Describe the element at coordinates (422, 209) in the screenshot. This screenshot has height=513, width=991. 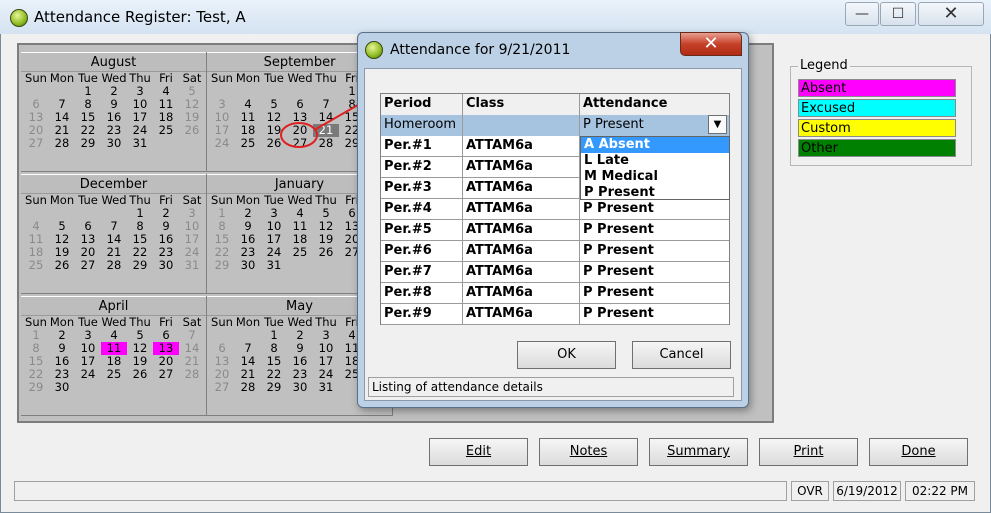
I see `cell-period: Per.#4` at that location.